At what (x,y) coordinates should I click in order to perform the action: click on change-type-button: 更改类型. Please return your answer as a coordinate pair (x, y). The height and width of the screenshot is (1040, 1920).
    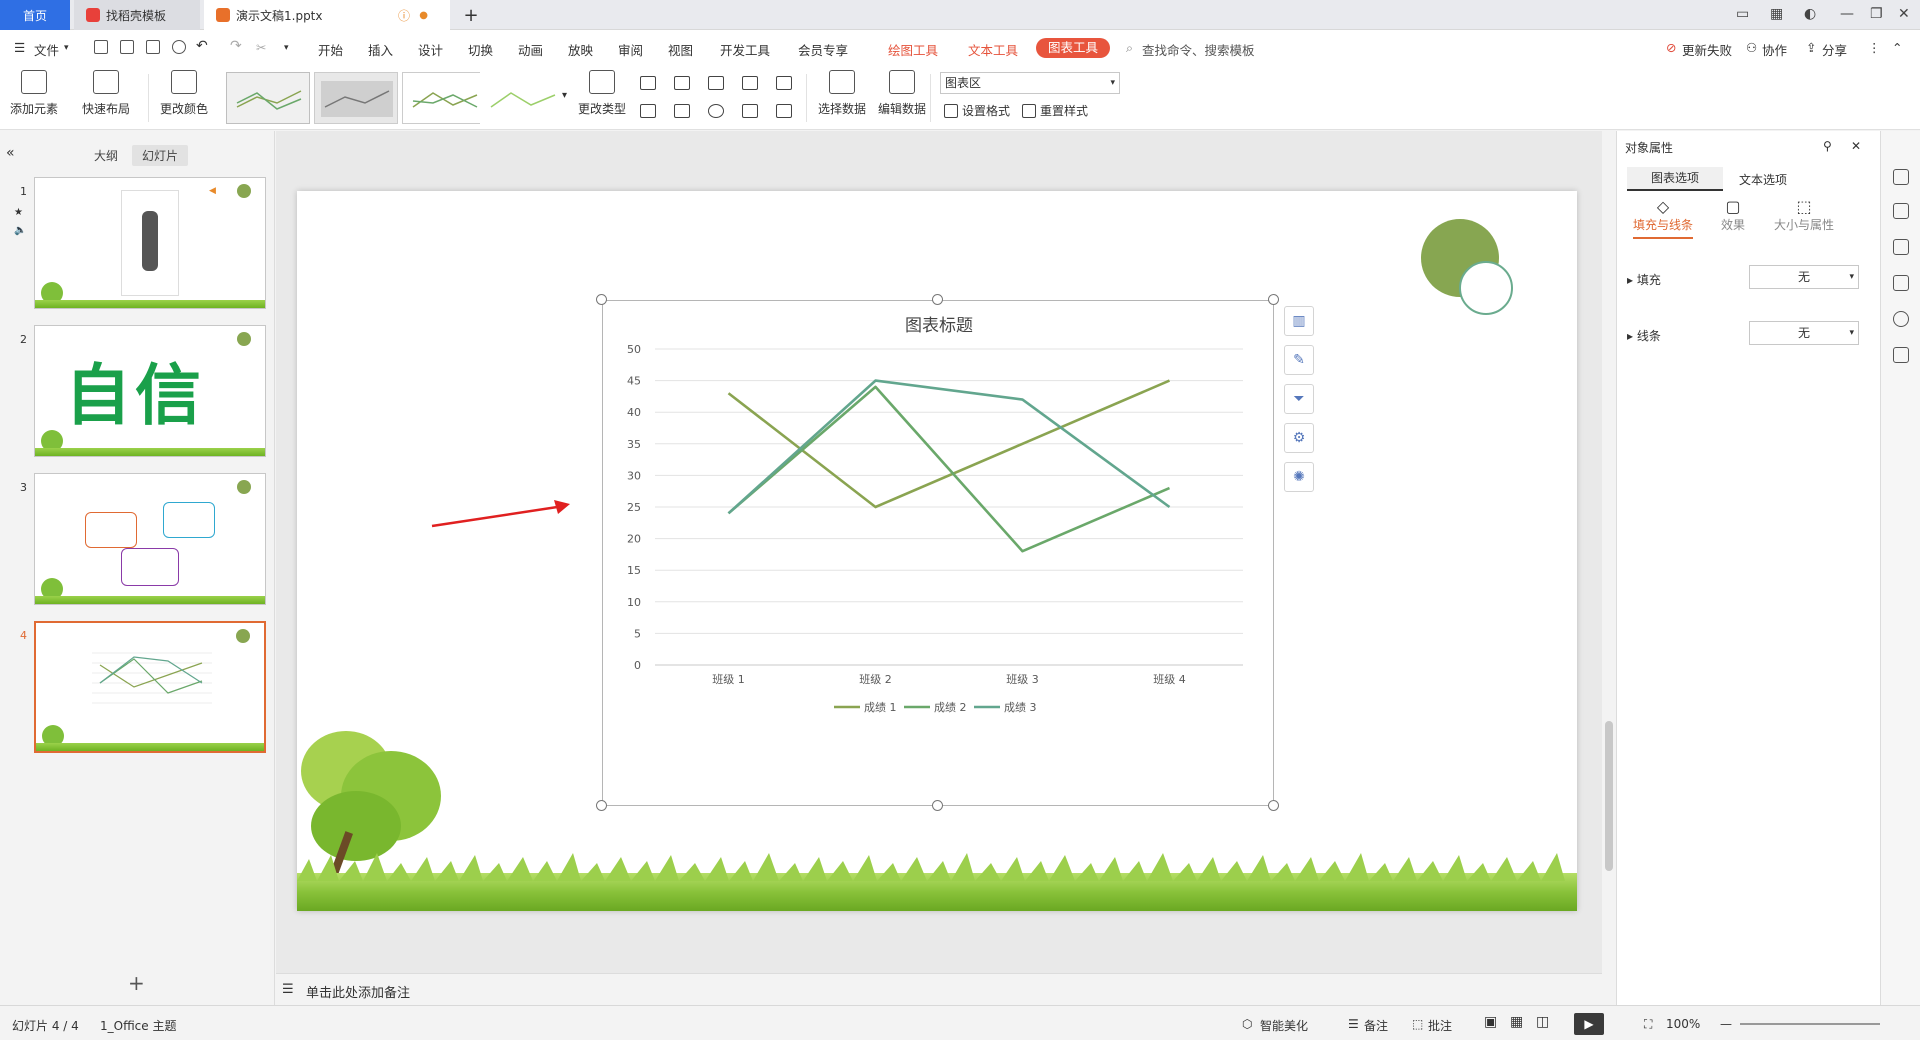
    Looking at the image, I should click on (602, 93).